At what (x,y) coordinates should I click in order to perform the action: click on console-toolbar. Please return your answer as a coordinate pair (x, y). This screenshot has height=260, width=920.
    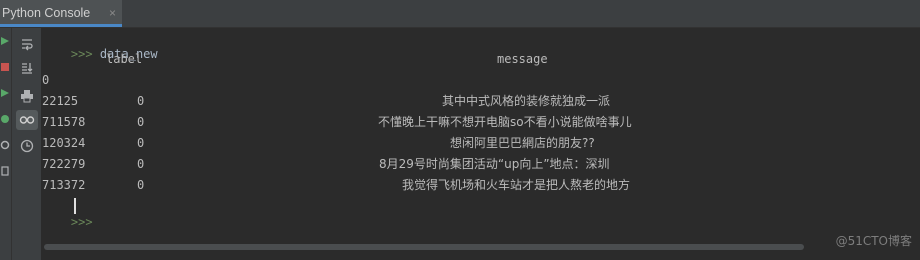
    Looking at the image, I should click on (27, 144).